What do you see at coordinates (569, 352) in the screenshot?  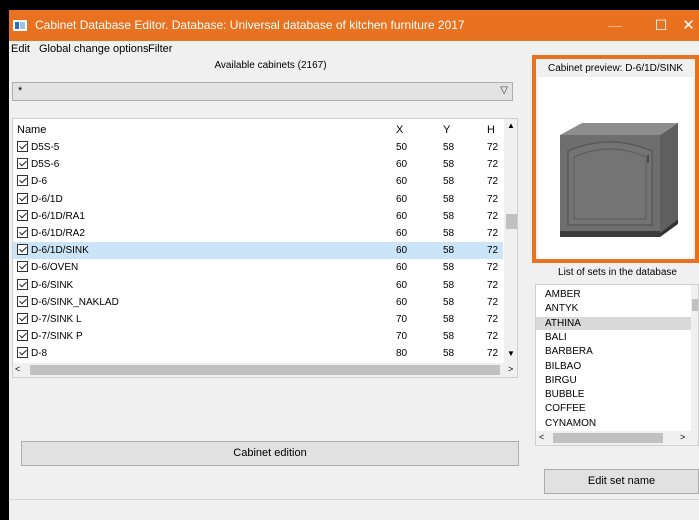 I see `set-label: BARBERA` at bounding box center [569, 352].